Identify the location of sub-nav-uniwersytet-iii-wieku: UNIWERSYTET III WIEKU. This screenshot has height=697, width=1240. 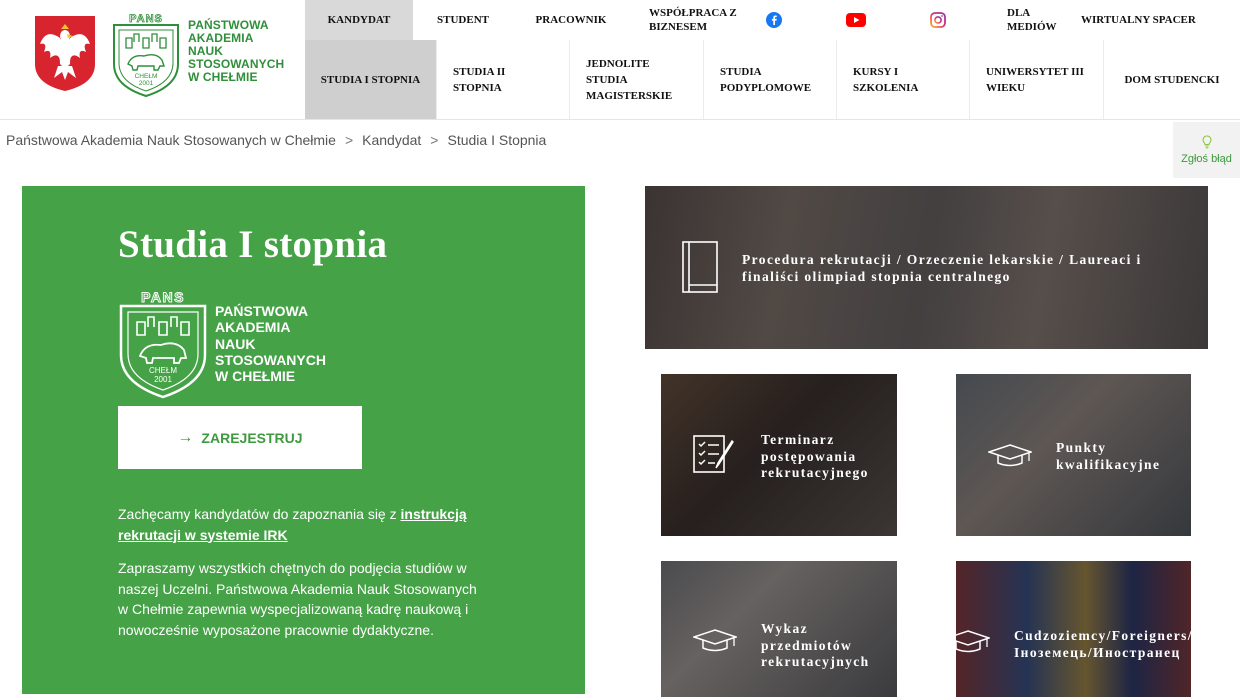
(1037, 79).